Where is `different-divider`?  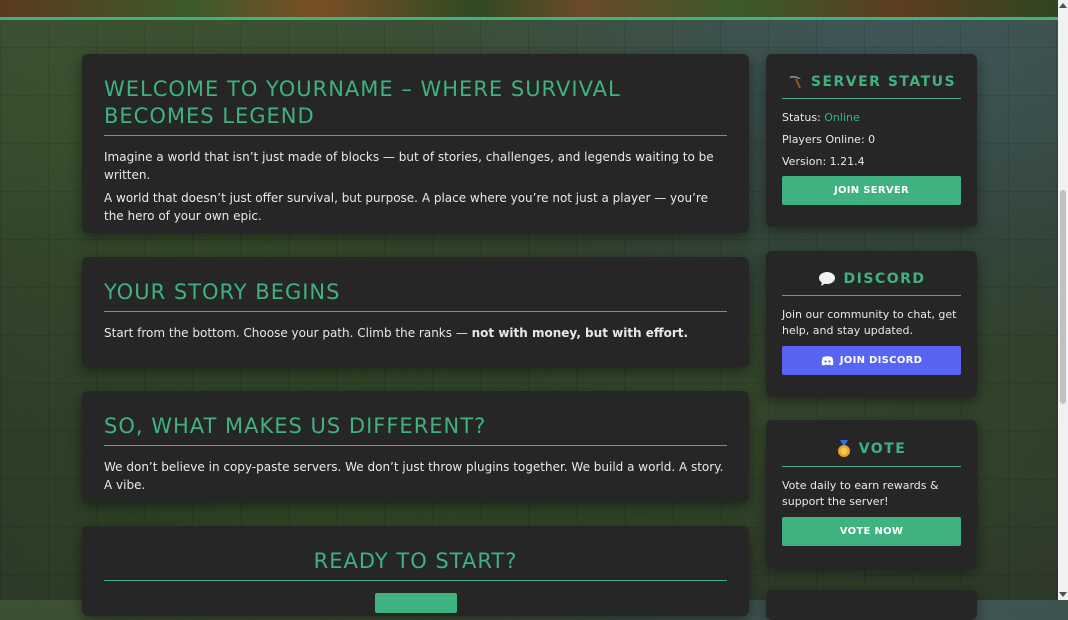
different-divider is located at coordinates (415, 445).